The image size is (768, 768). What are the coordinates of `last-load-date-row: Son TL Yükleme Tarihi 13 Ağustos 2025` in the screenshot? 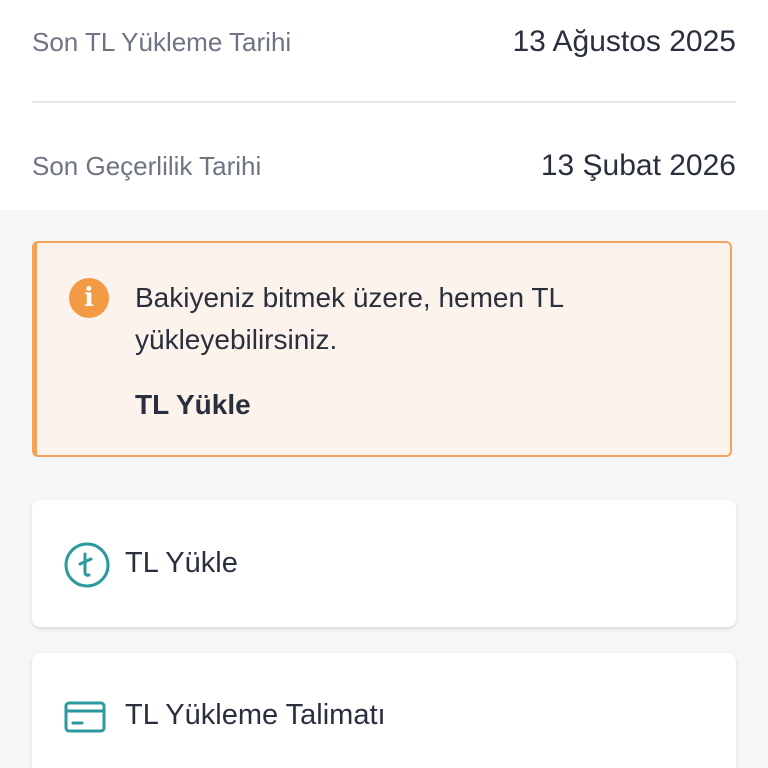 It's located at (384, 42).